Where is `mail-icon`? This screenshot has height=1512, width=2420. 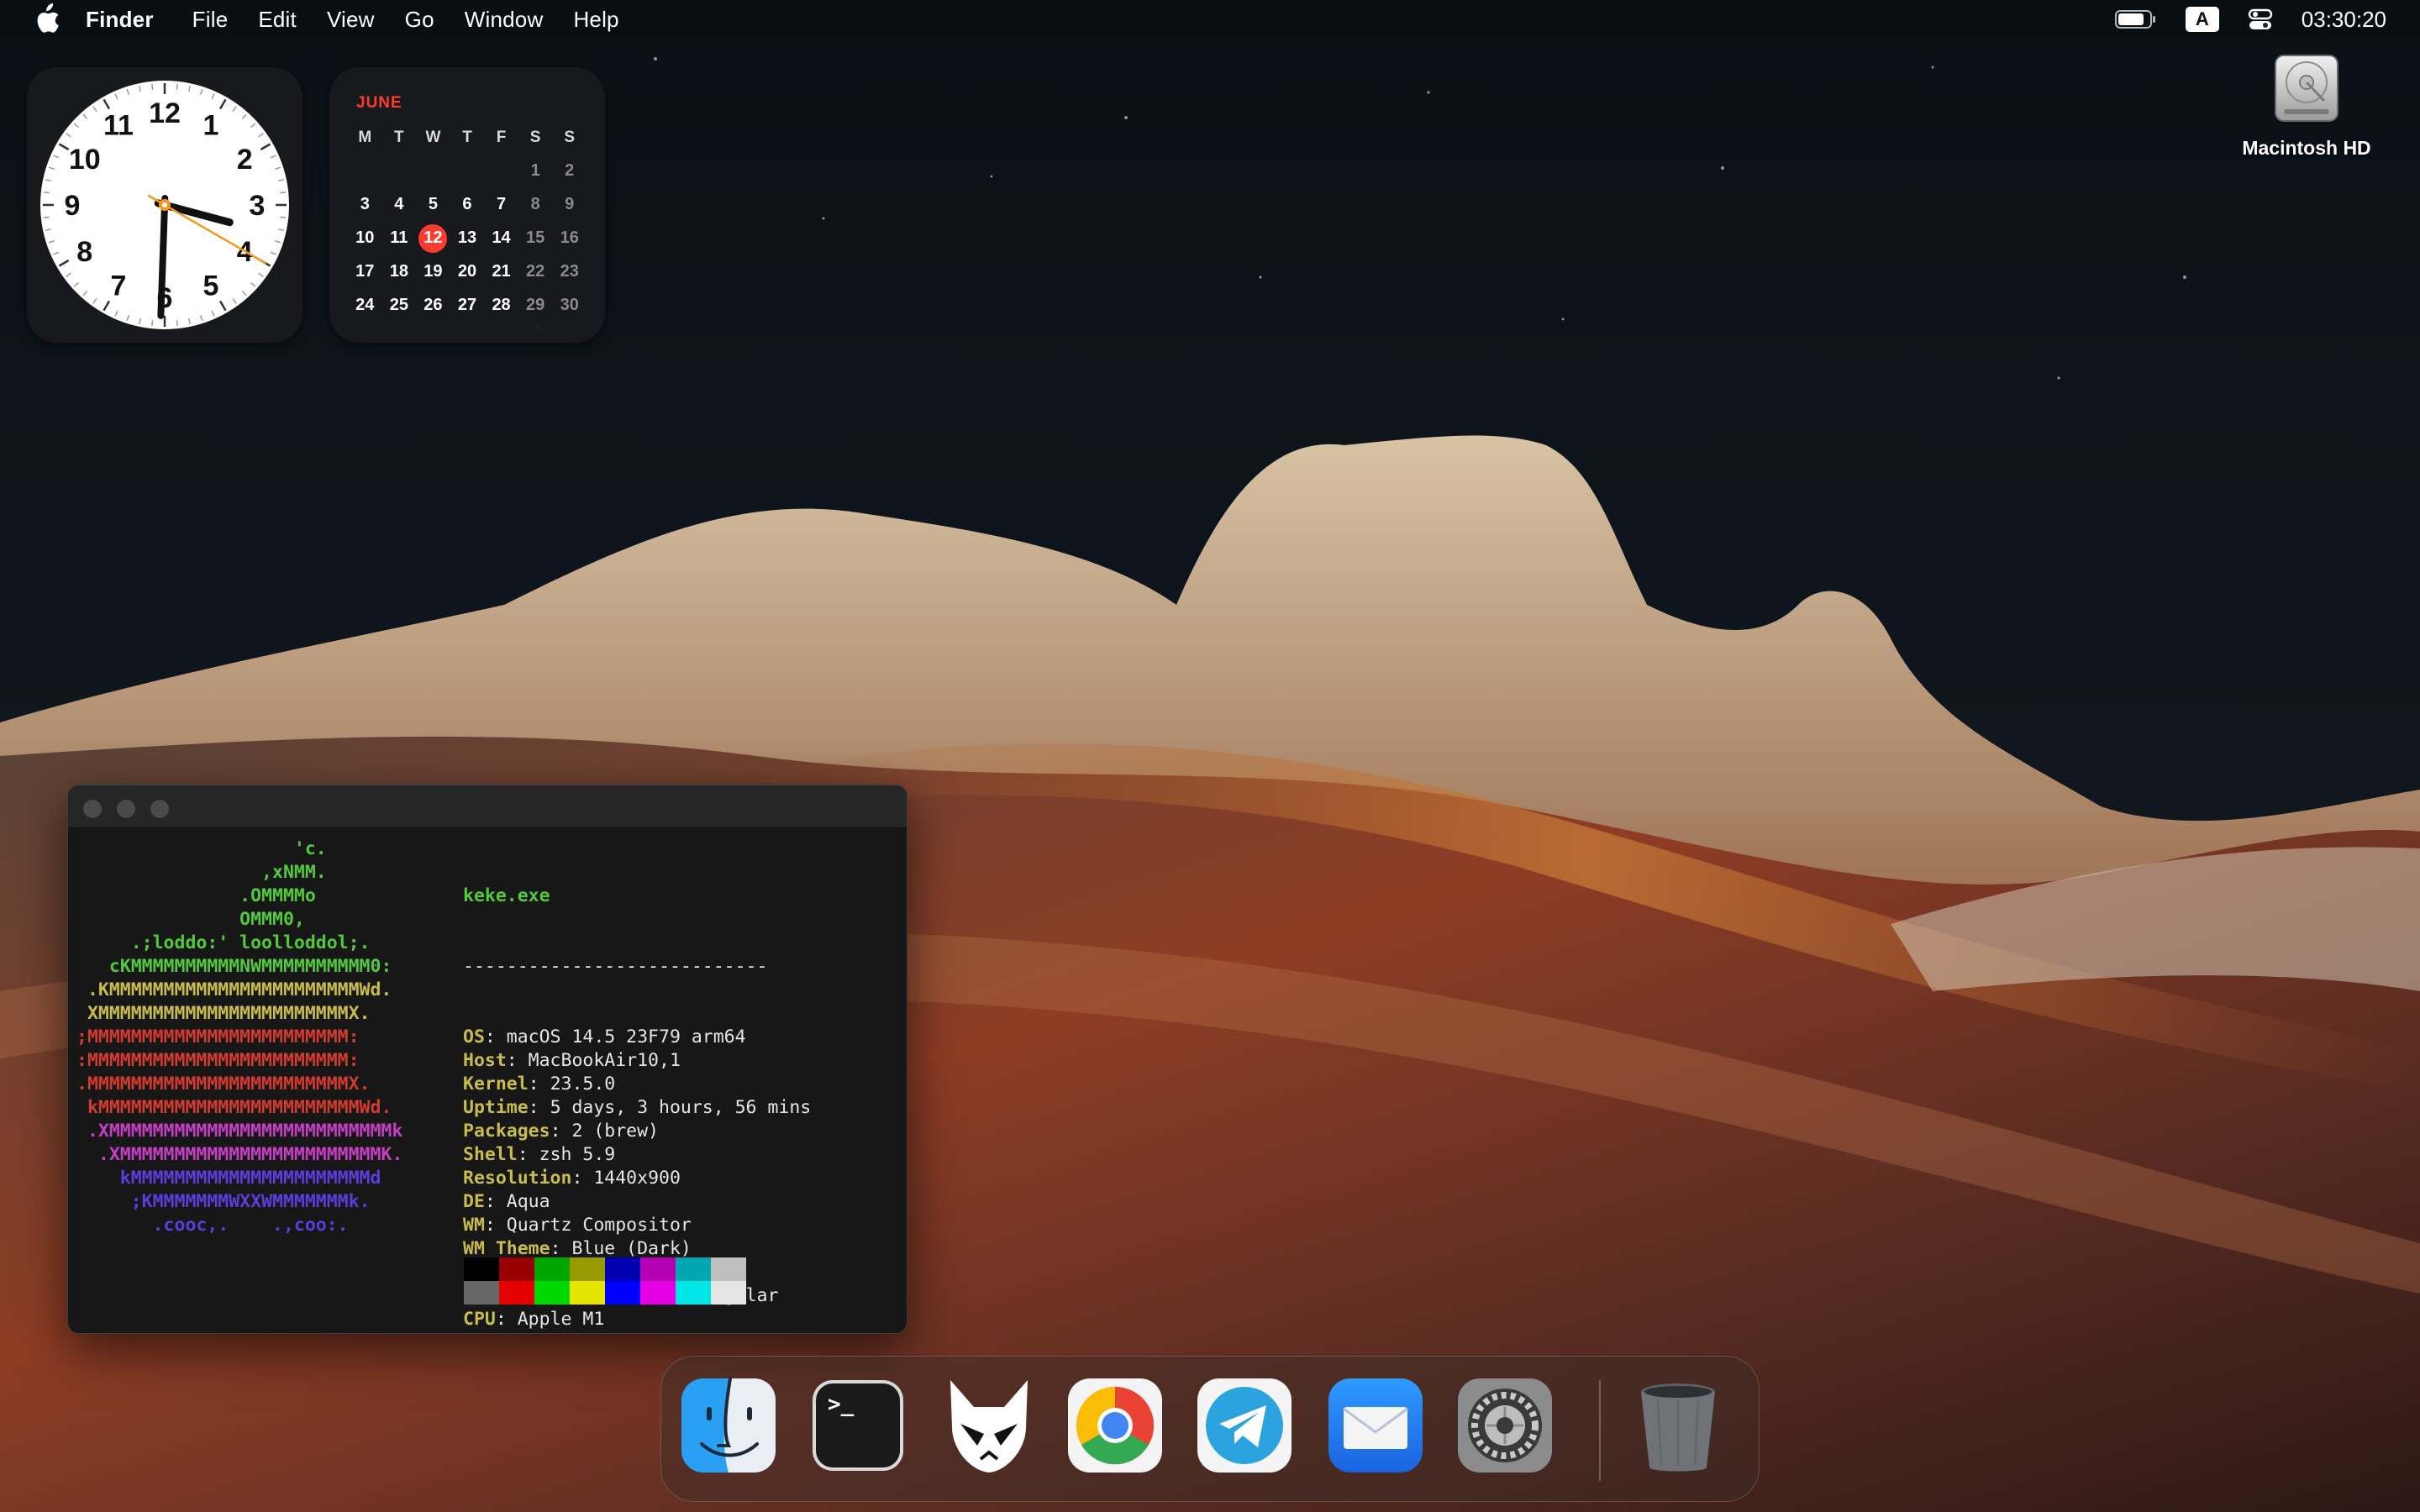
mail-icon is located at coordinates (1376, 1425).